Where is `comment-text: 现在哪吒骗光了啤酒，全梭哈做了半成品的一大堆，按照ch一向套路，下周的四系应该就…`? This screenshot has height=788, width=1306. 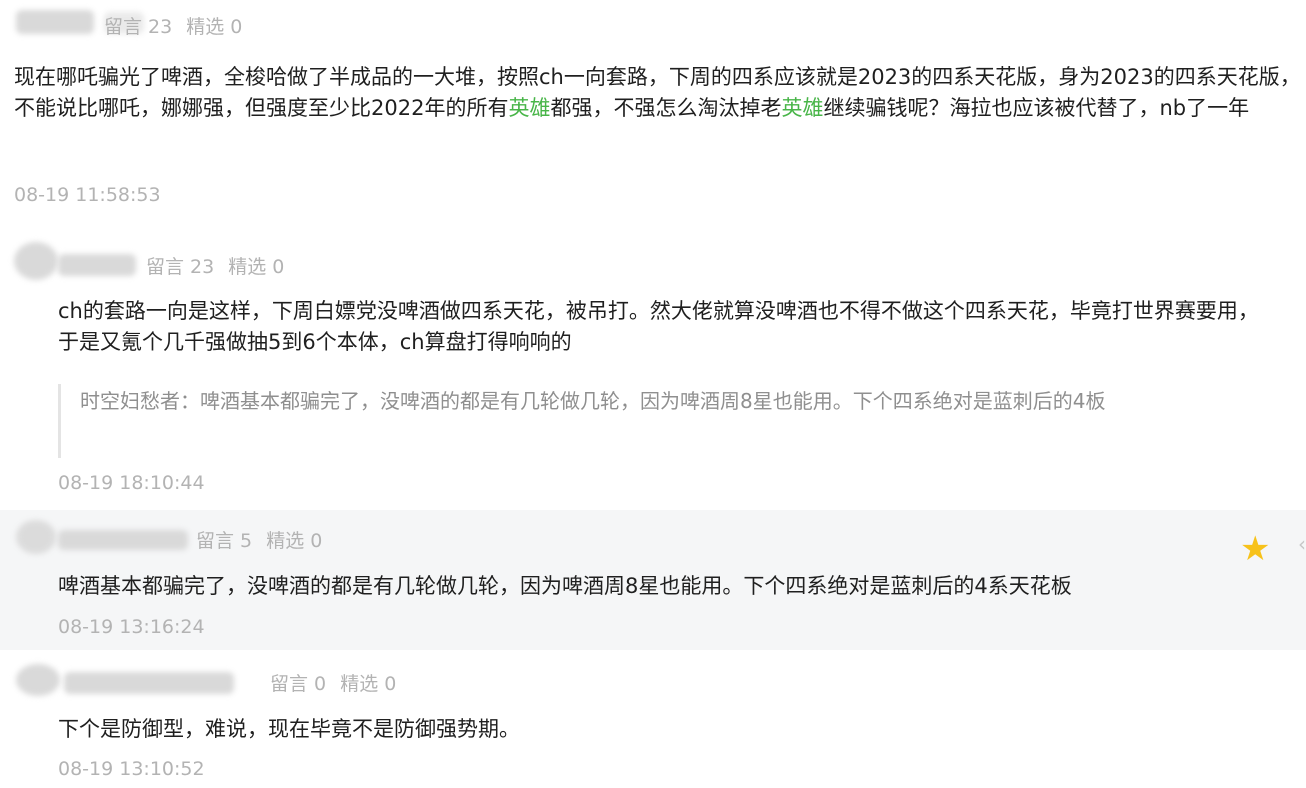
comment-text: 现在哪吒骗光了啤酒，全梭哈做了半成品的一大堆，按照ch一向套路，下周的四系应该就… is located at coordinates (659, 93).